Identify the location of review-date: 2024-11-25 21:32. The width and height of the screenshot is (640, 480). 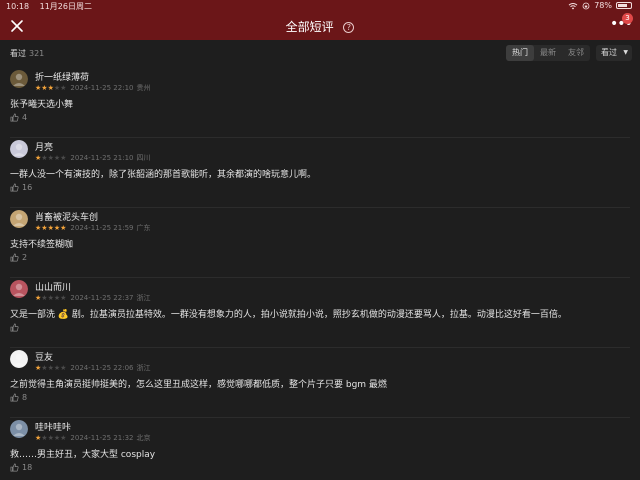
(102, 438).